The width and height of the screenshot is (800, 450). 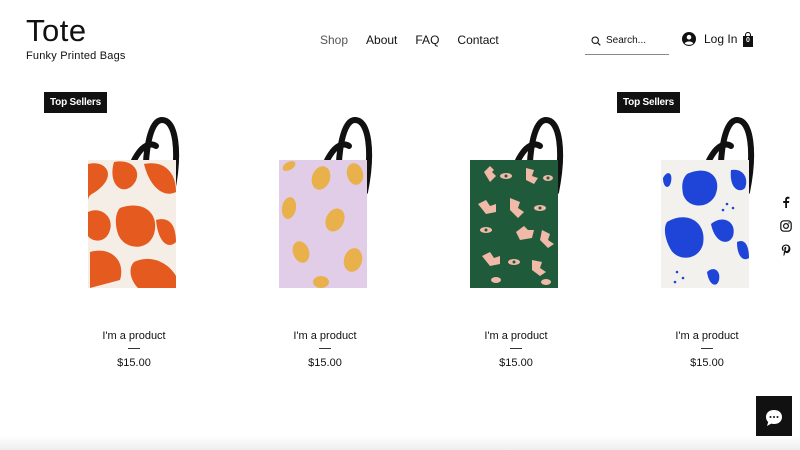 I want to click on logo-tagline: Funky Printed Bags, so click(x=76, y=56).